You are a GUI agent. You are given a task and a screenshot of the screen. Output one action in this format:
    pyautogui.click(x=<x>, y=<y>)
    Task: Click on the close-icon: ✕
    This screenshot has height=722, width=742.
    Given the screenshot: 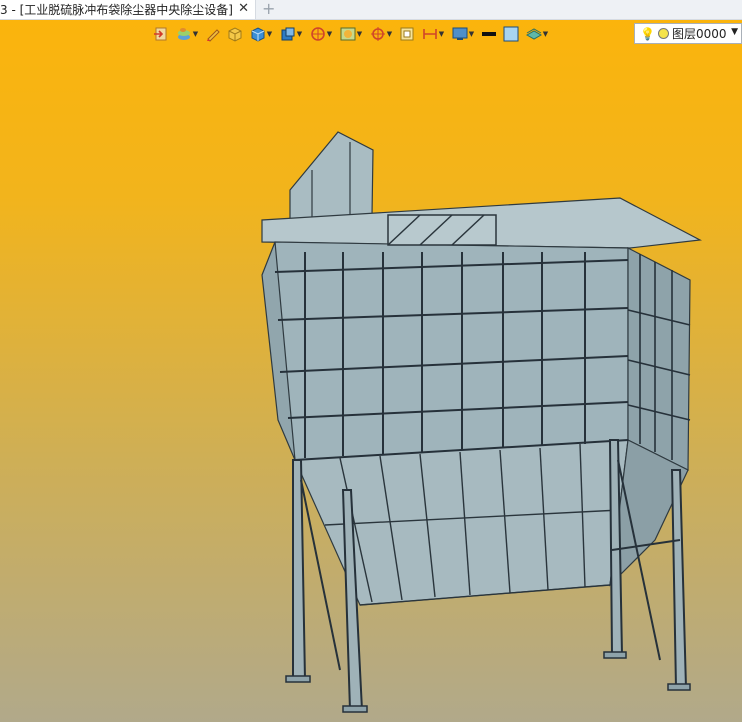 What is the action you would take?
    pyautogui.click(x=243, y=8)
    